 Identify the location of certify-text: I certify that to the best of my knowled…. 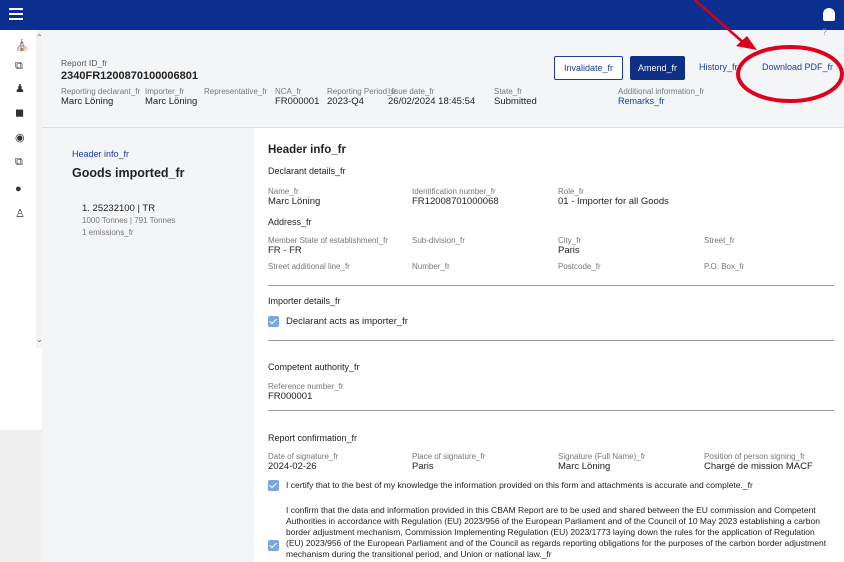
(519, 485).